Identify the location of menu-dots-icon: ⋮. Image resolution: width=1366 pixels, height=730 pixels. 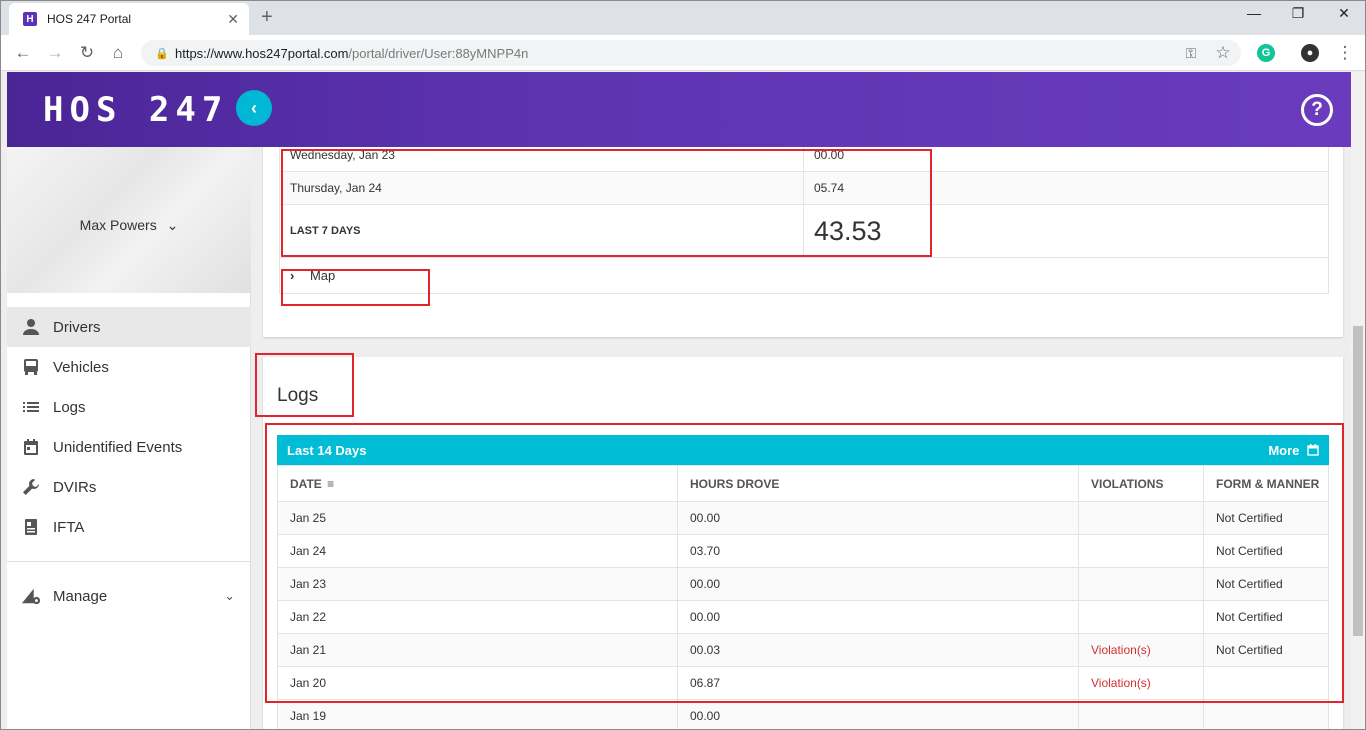
(1345, 53).